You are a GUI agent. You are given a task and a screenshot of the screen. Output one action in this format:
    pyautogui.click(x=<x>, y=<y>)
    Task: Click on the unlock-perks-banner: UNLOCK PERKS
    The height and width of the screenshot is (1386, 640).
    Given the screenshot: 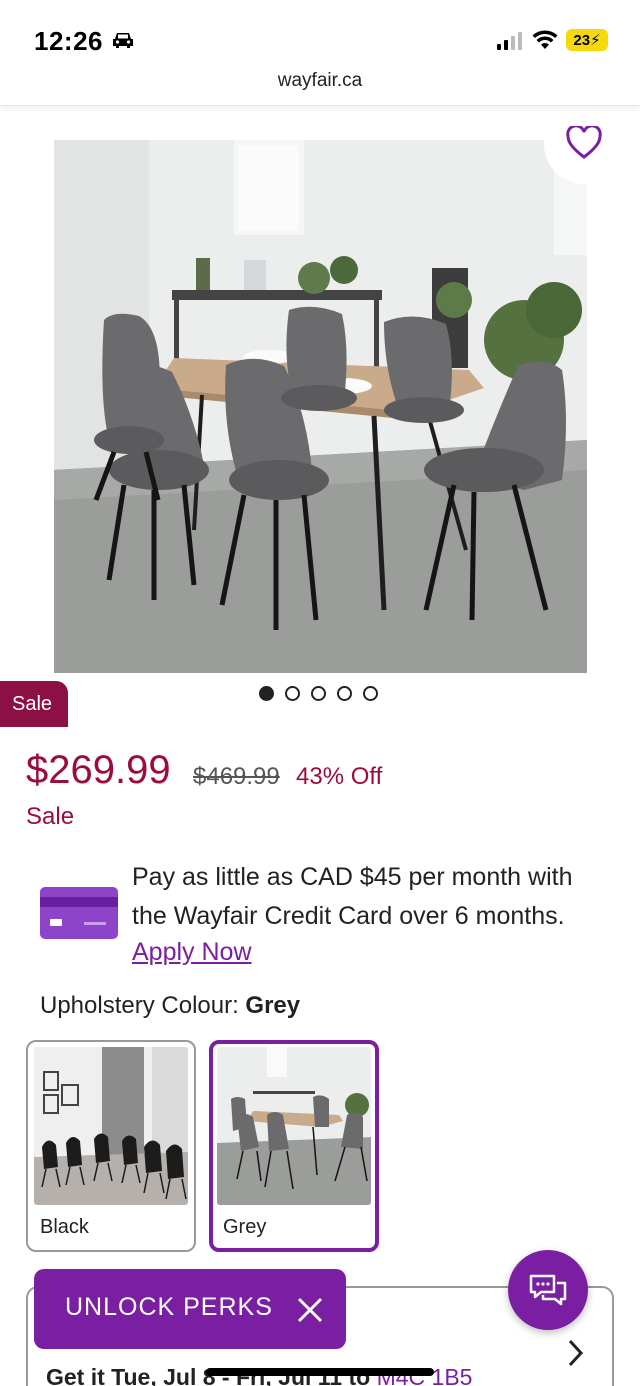 What is the action you would take?
    pyautogui.click(x=190, y=1309)
    